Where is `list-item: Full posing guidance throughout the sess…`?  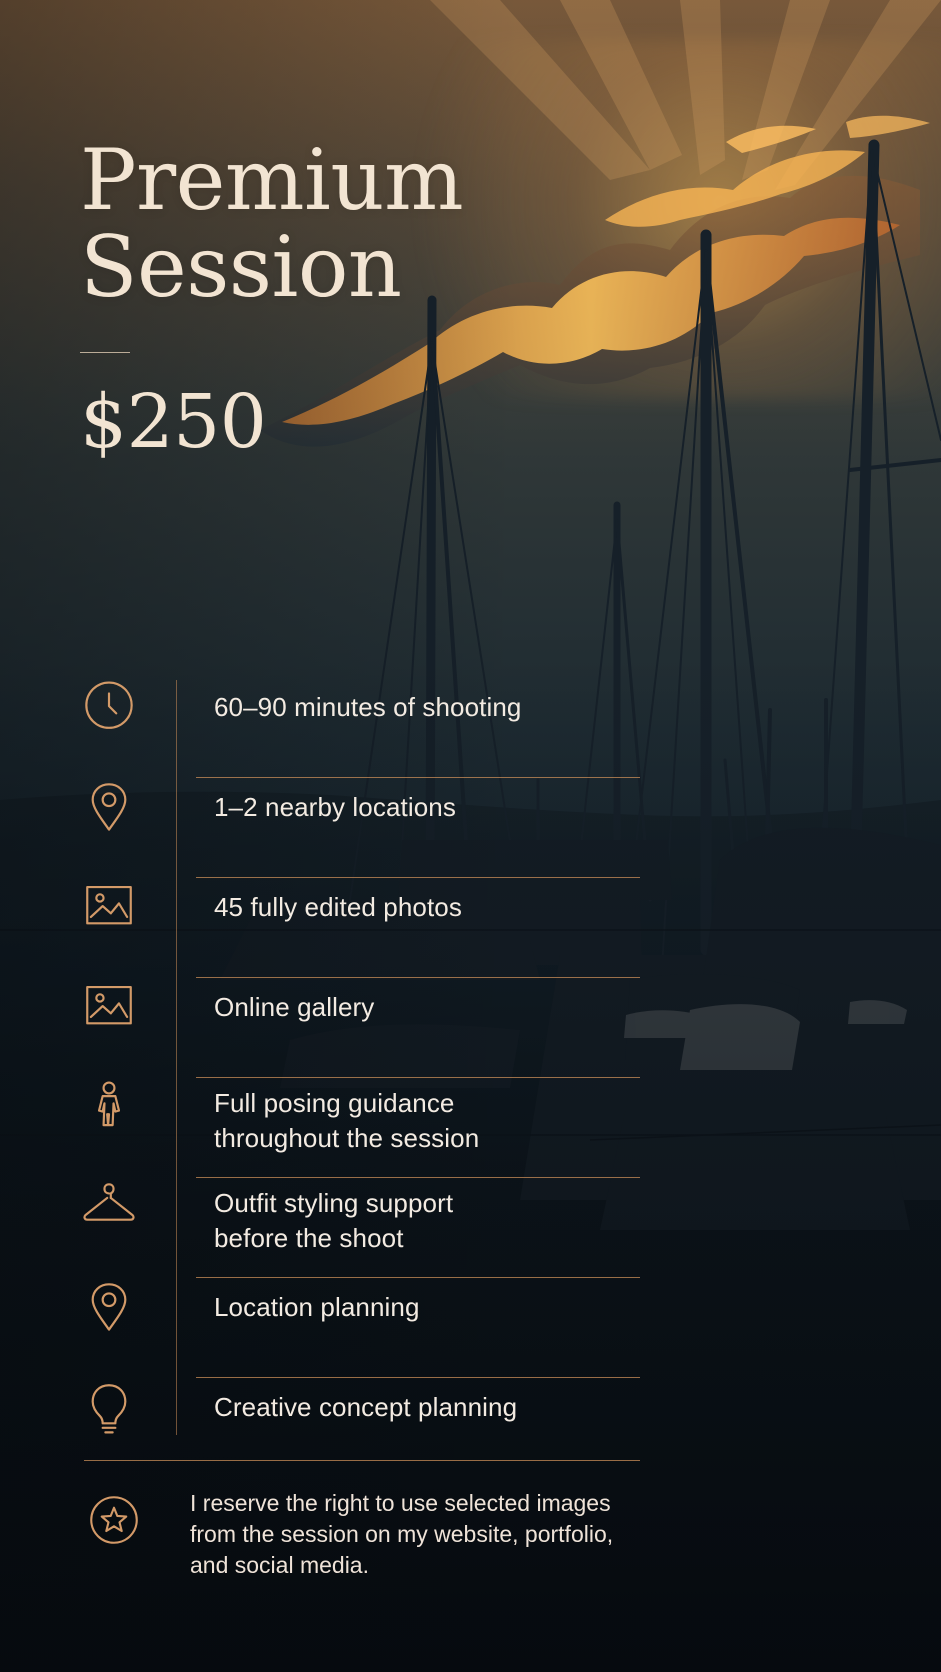
list-item: Full posing guidance throughout the sess… is located at coordinates (360, 1128).